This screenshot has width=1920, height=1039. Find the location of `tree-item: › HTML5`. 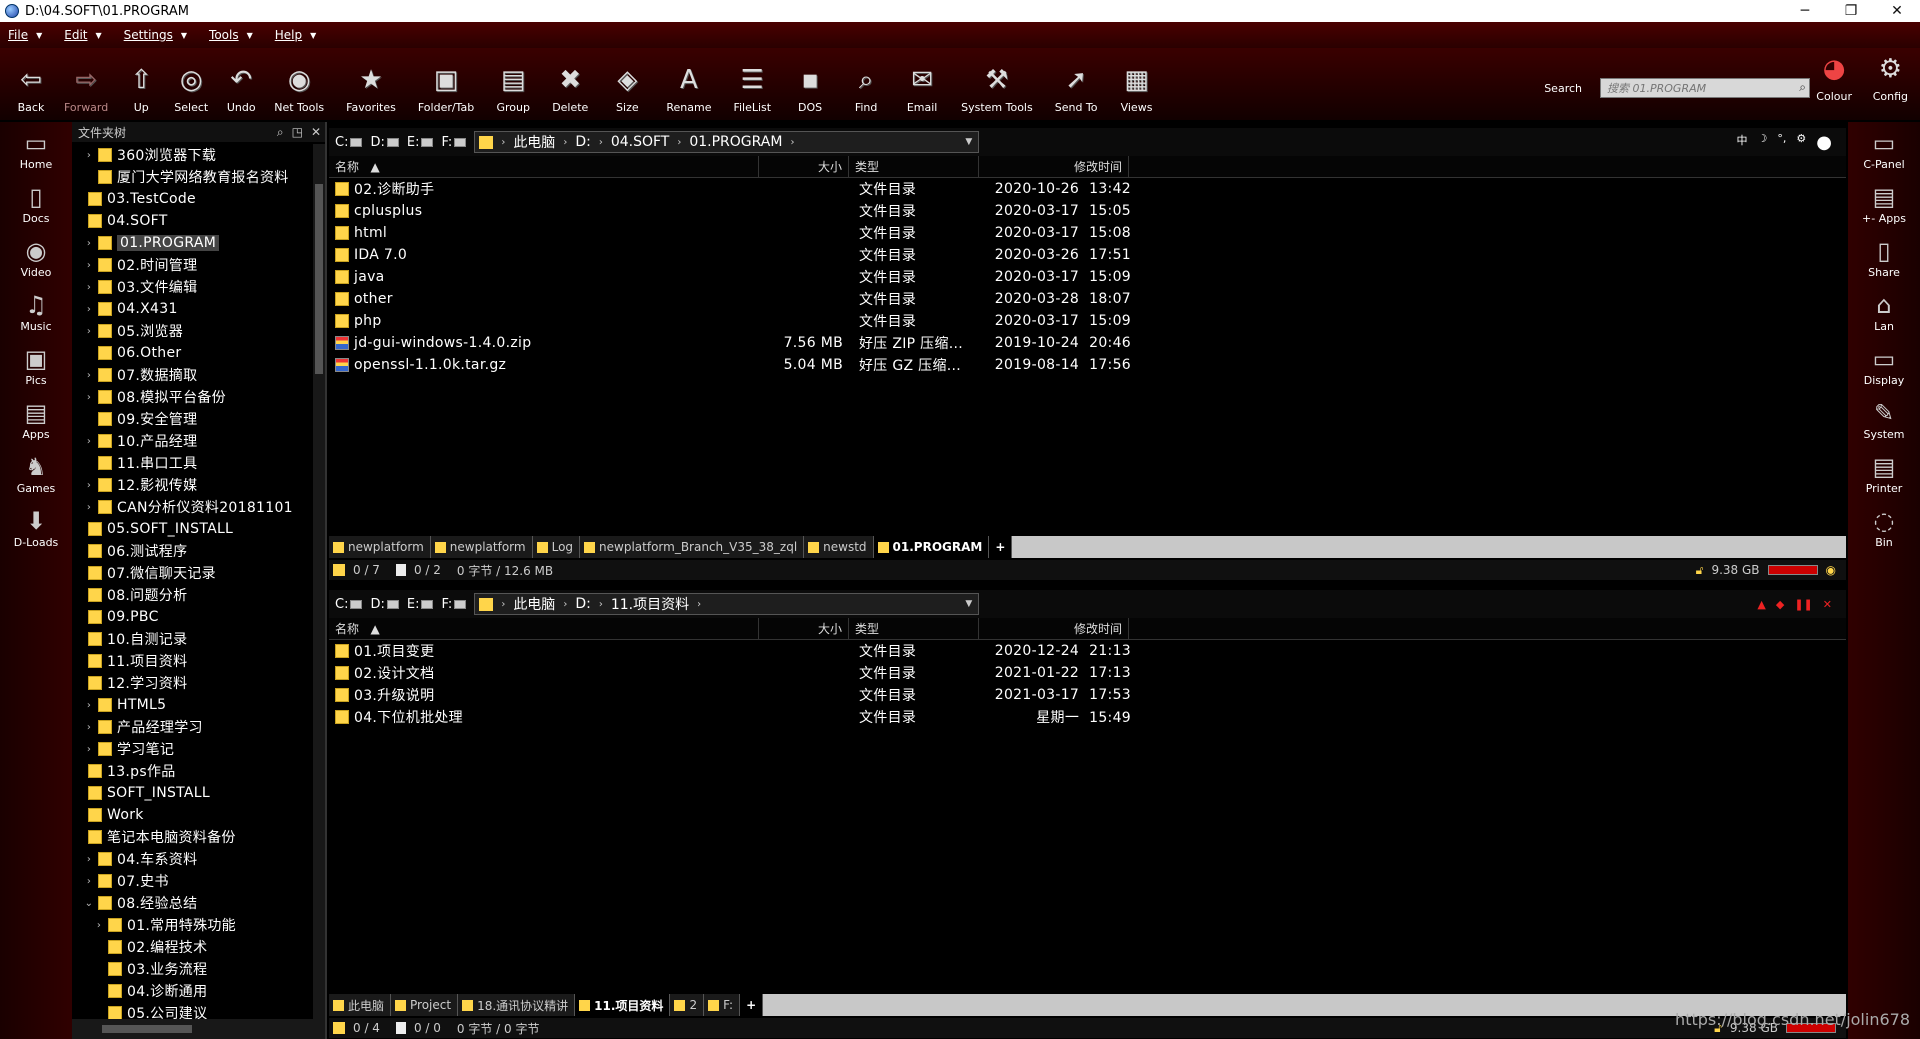

tree-item: › HTML5 is located at coordinates (192, 705).